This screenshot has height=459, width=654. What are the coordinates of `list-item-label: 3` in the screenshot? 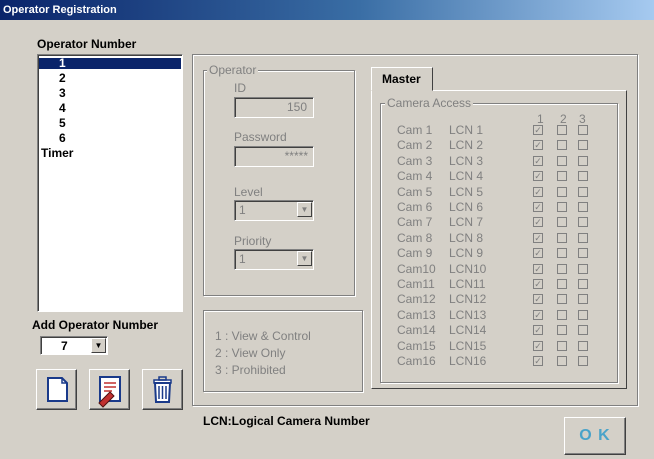 It's located at (62, 93).